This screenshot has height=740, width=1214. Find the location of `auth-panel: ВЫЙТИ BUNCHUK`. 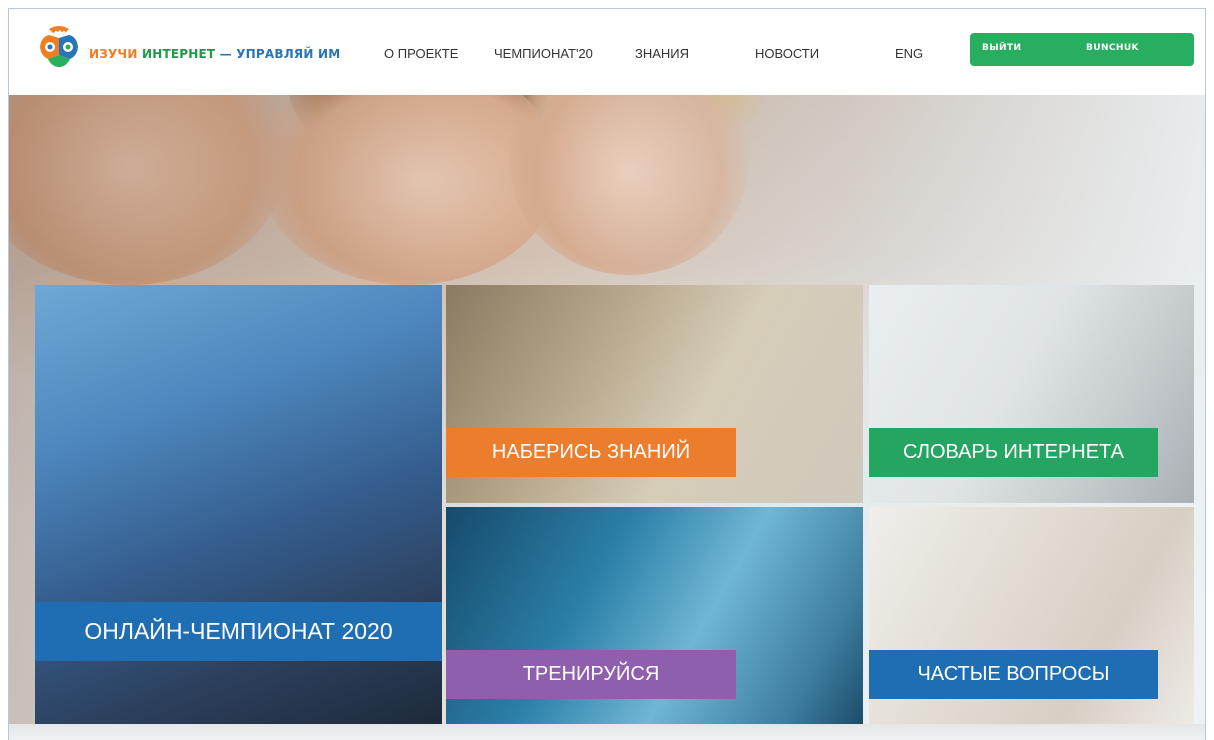

auth-panel: ВЫЙТИ BUNCHUK is located at coordinates (1082, 49).